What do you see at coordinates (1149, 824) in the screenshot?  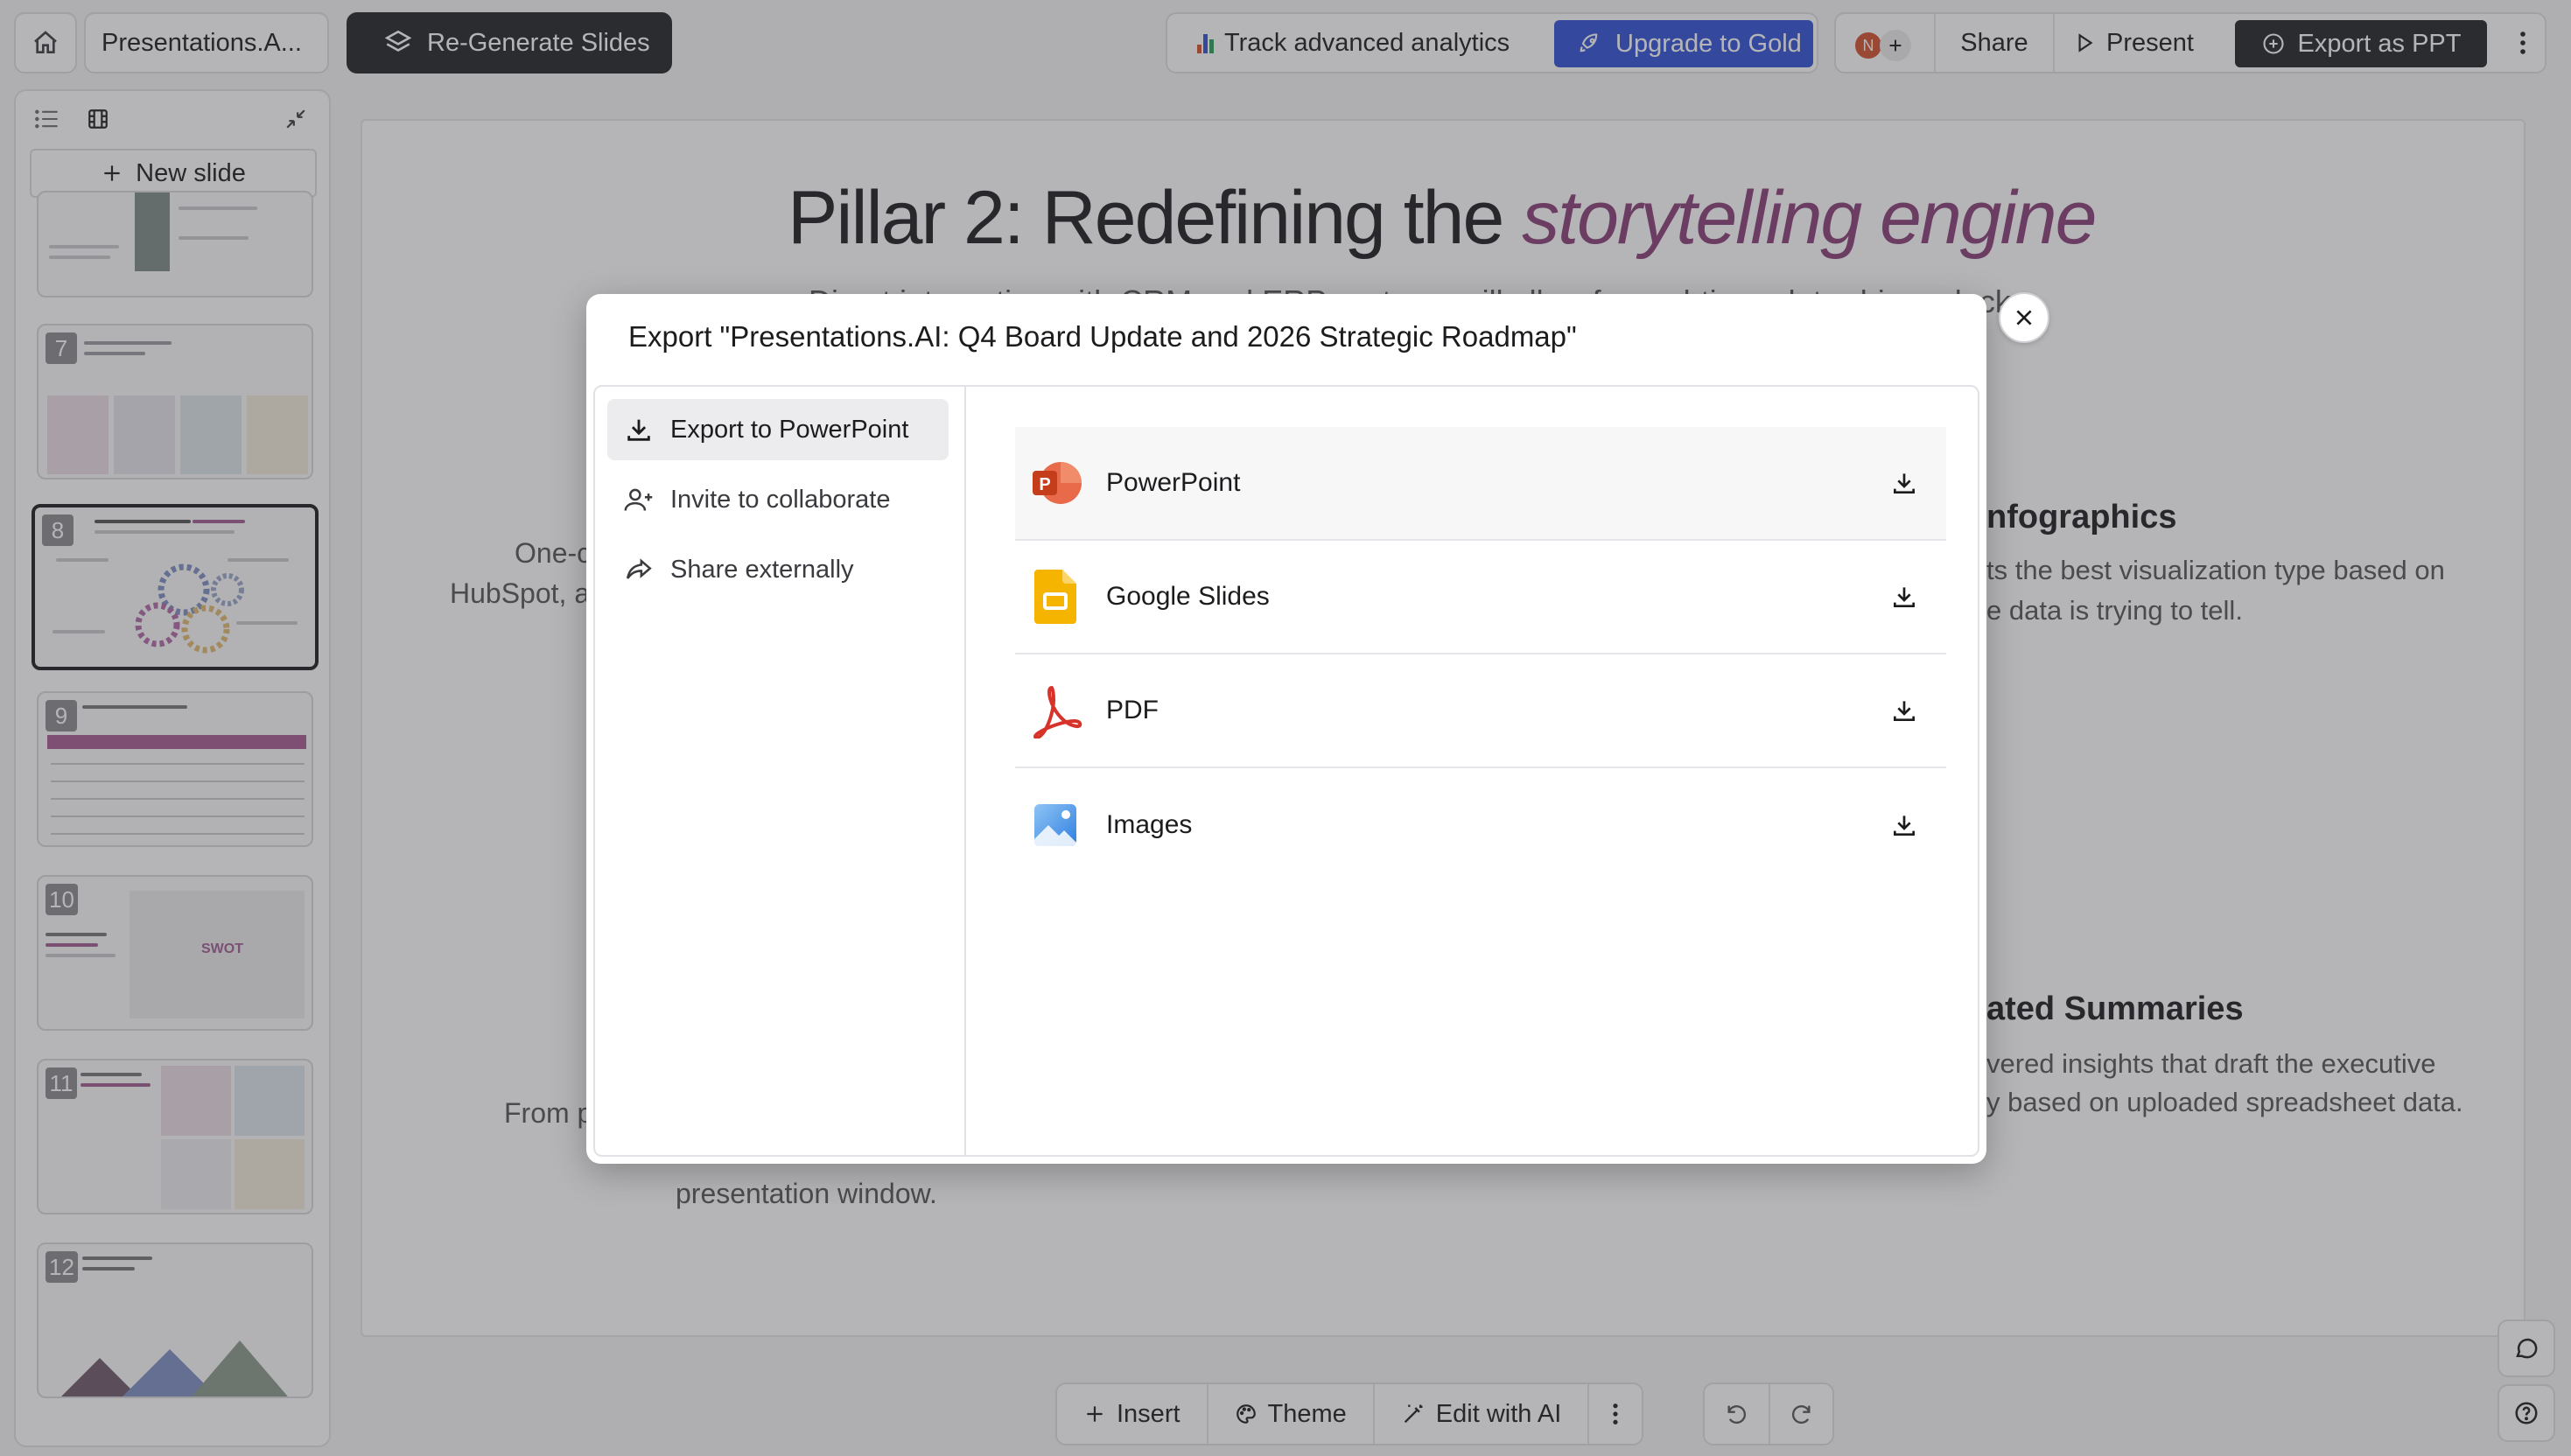 I see `option-label: Images` at bounding box center [1149, 824].